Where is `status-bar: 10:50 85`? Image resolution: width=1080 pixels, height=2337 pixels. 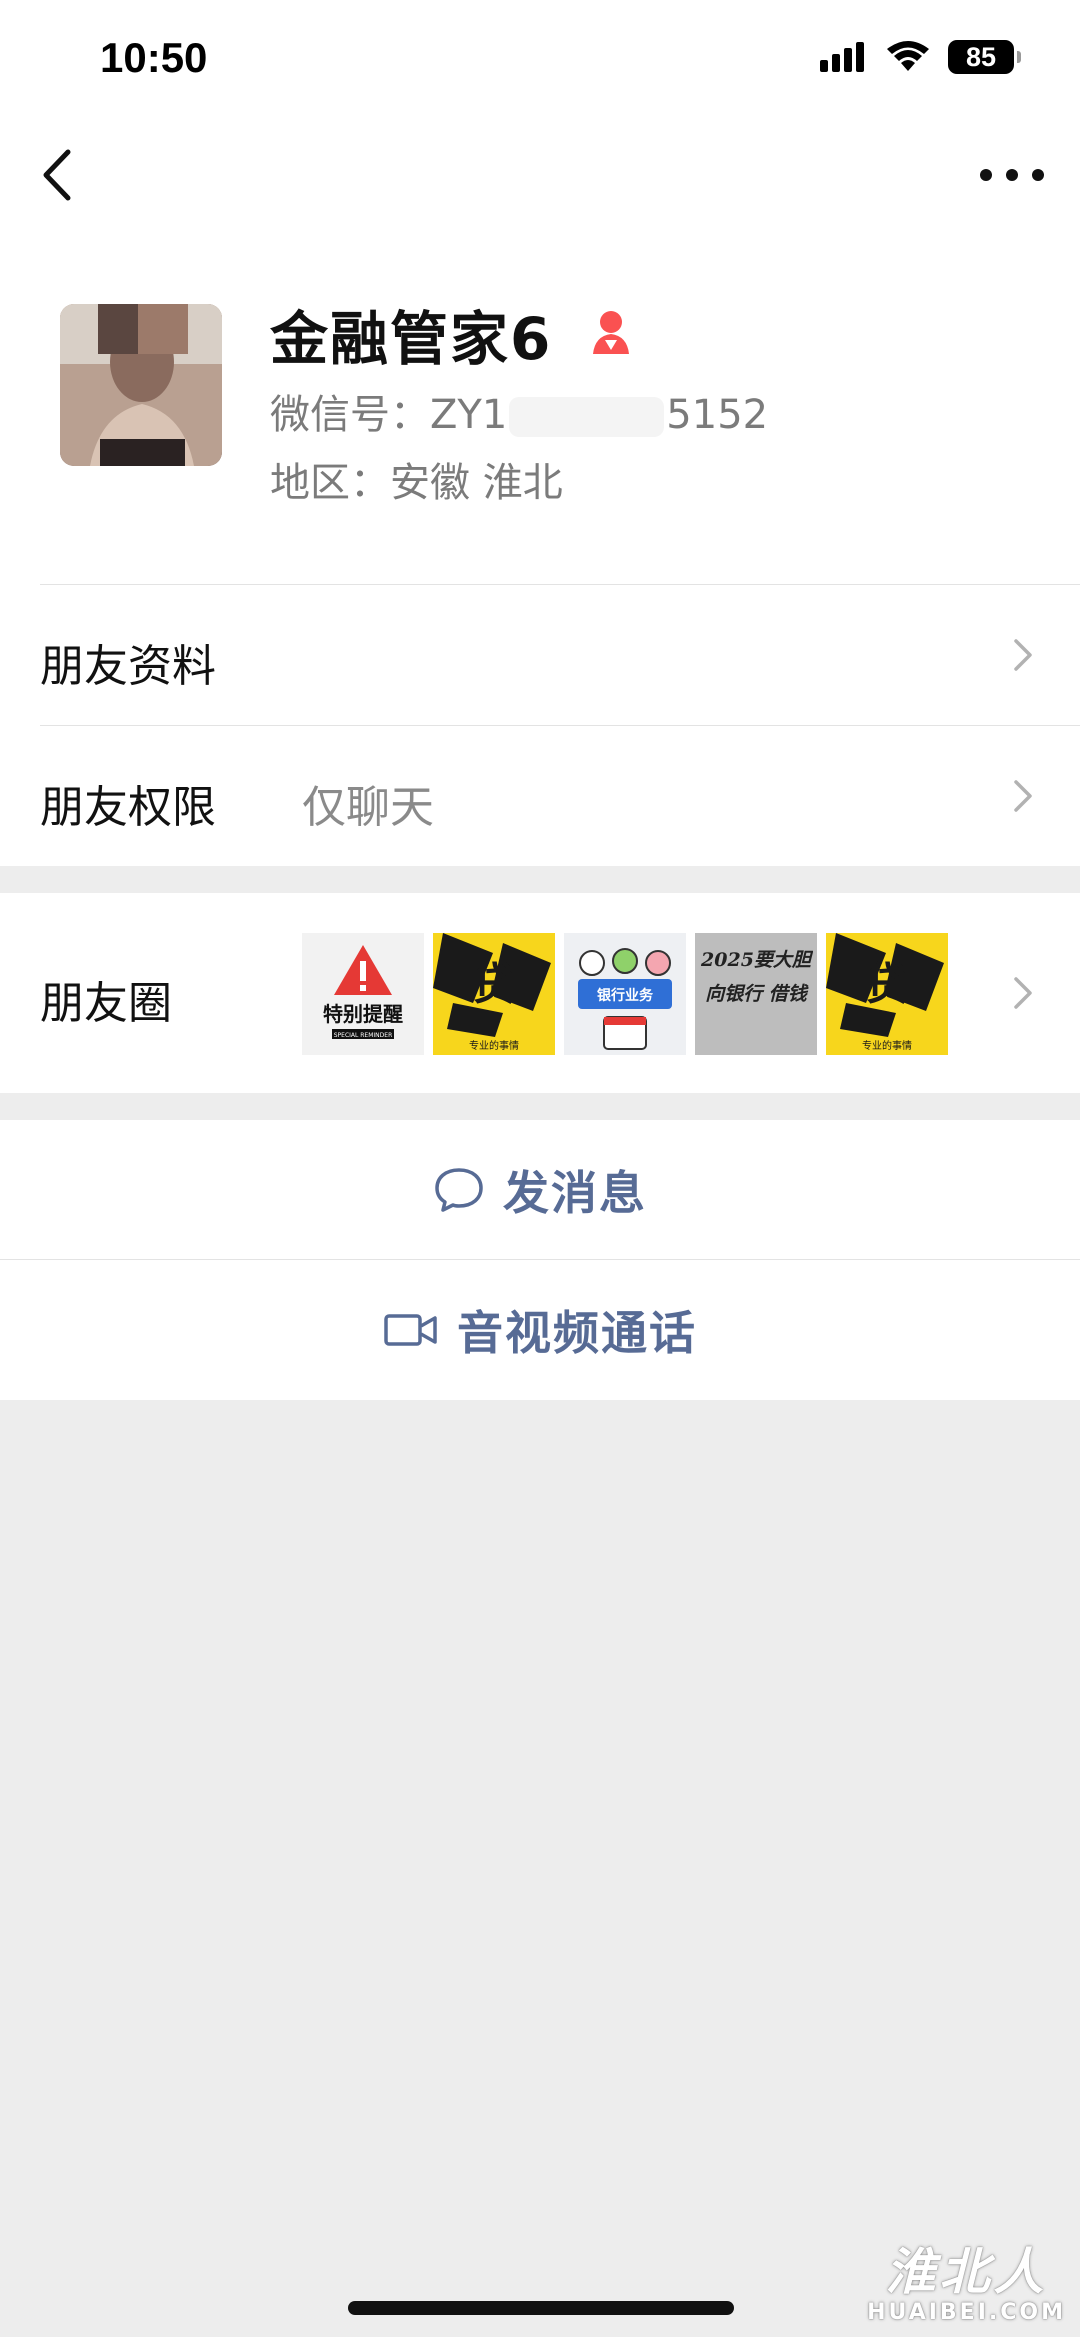
status-bar: 10:50 85 is located at coordinates (540, 60).